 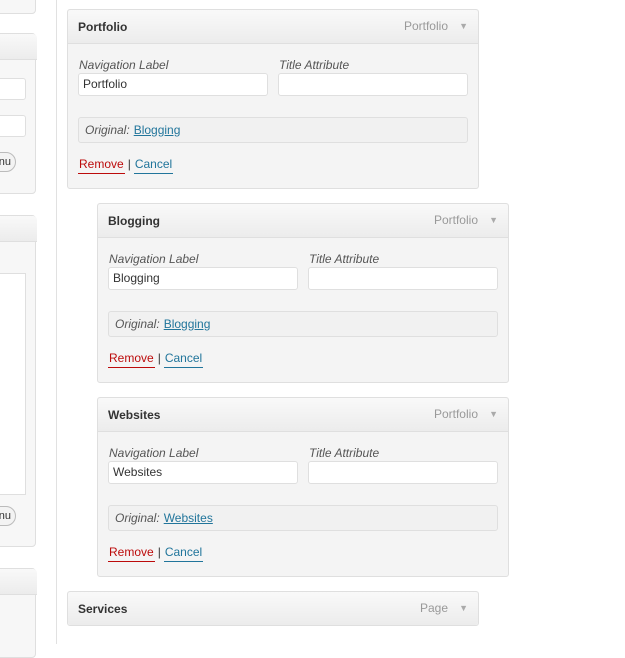 What do you see at coordinates (18, 113) in the screenshot?
I see `sidebar-box-custom-links: enu` at bounding box center [18, 113].